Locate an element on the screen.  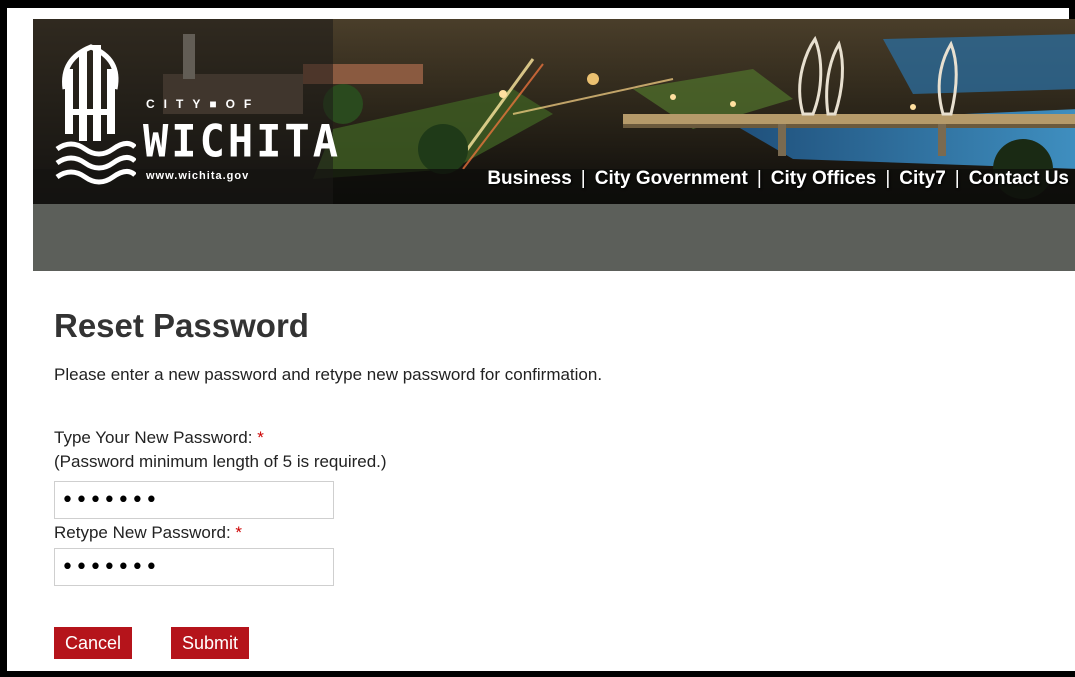
submit-button: Submit is located at coordinates (210, 643).